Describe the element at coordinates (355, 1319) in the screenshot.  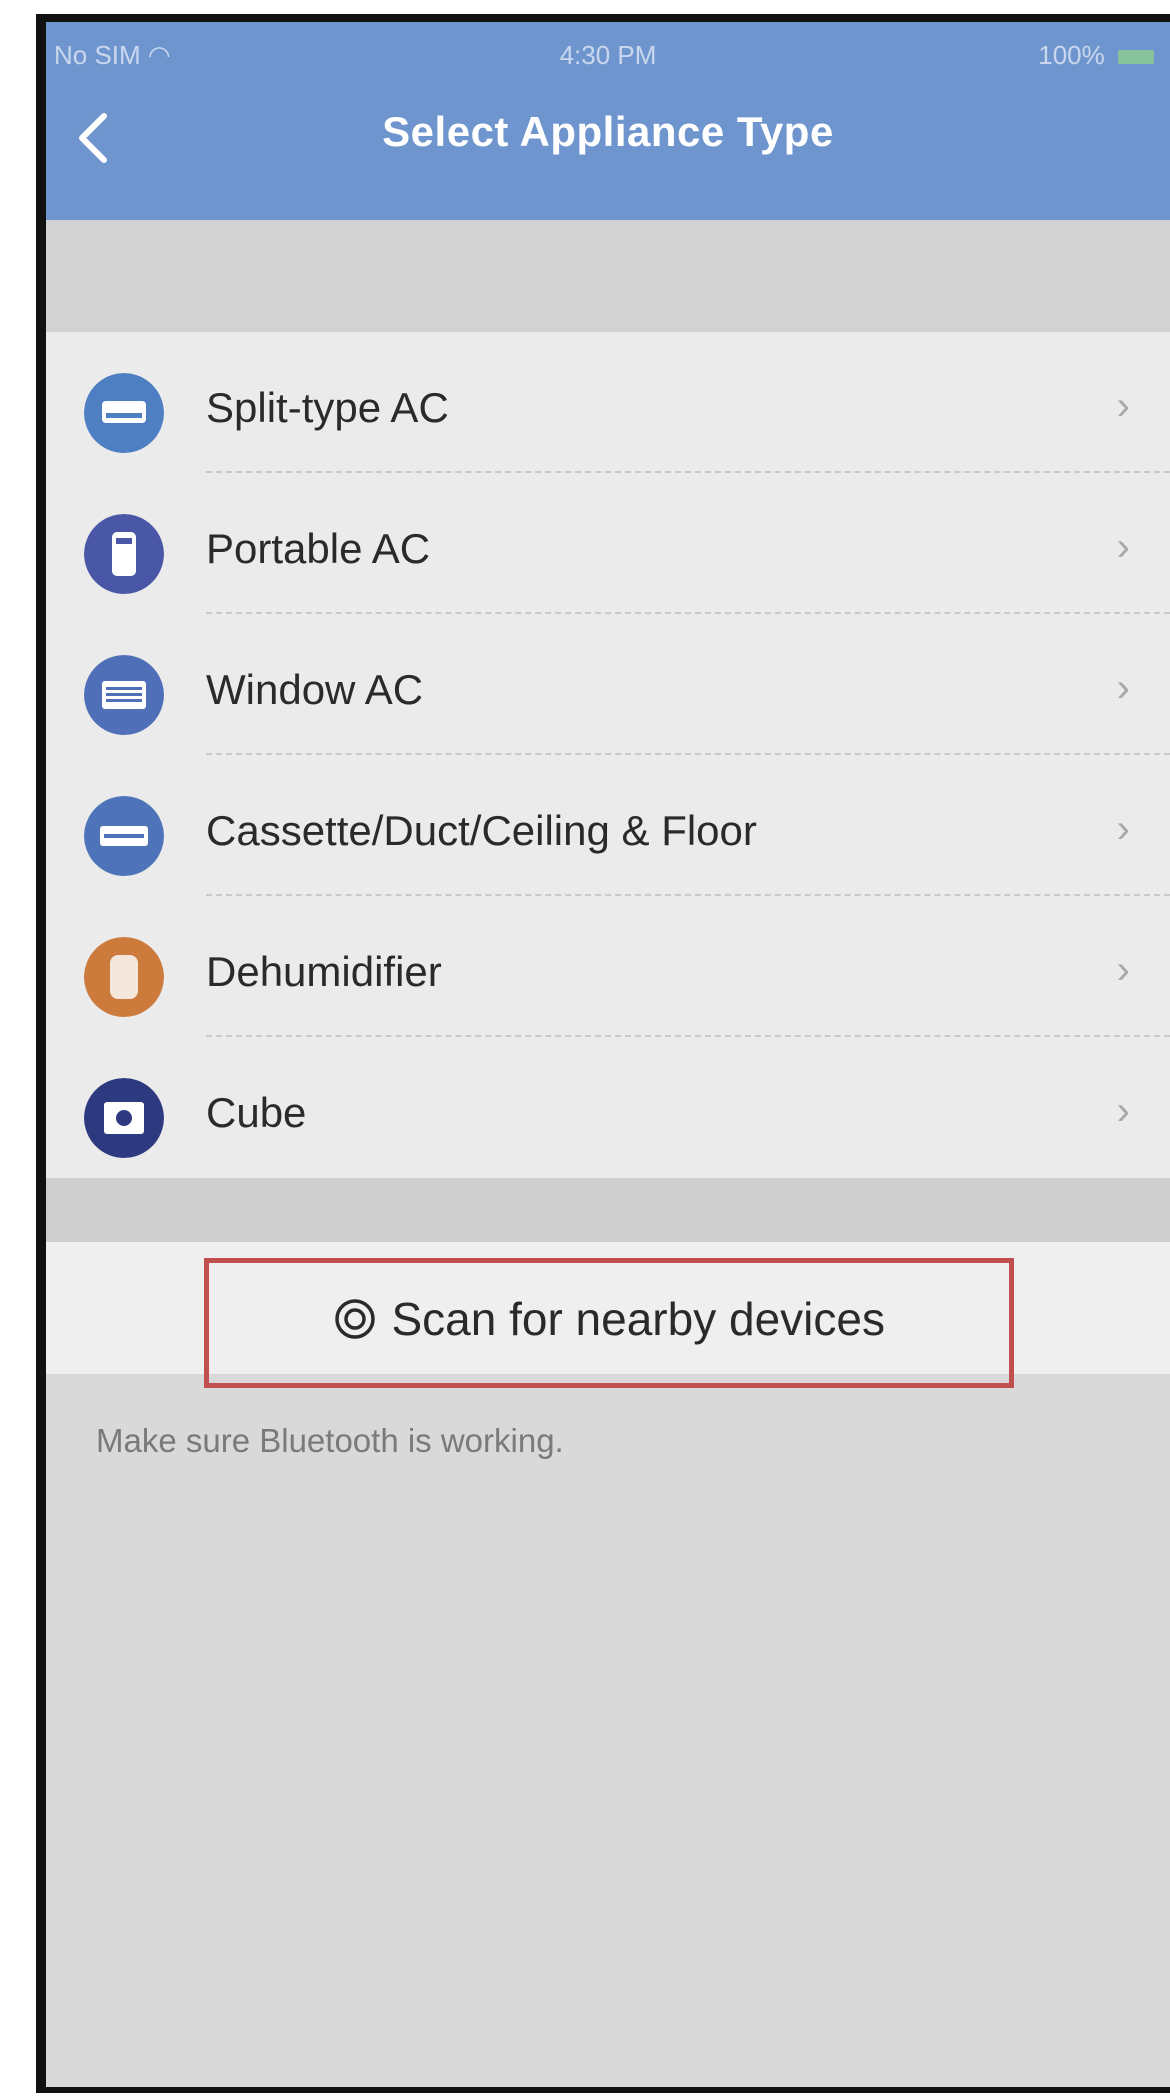
I see `scan-icon` at that location.